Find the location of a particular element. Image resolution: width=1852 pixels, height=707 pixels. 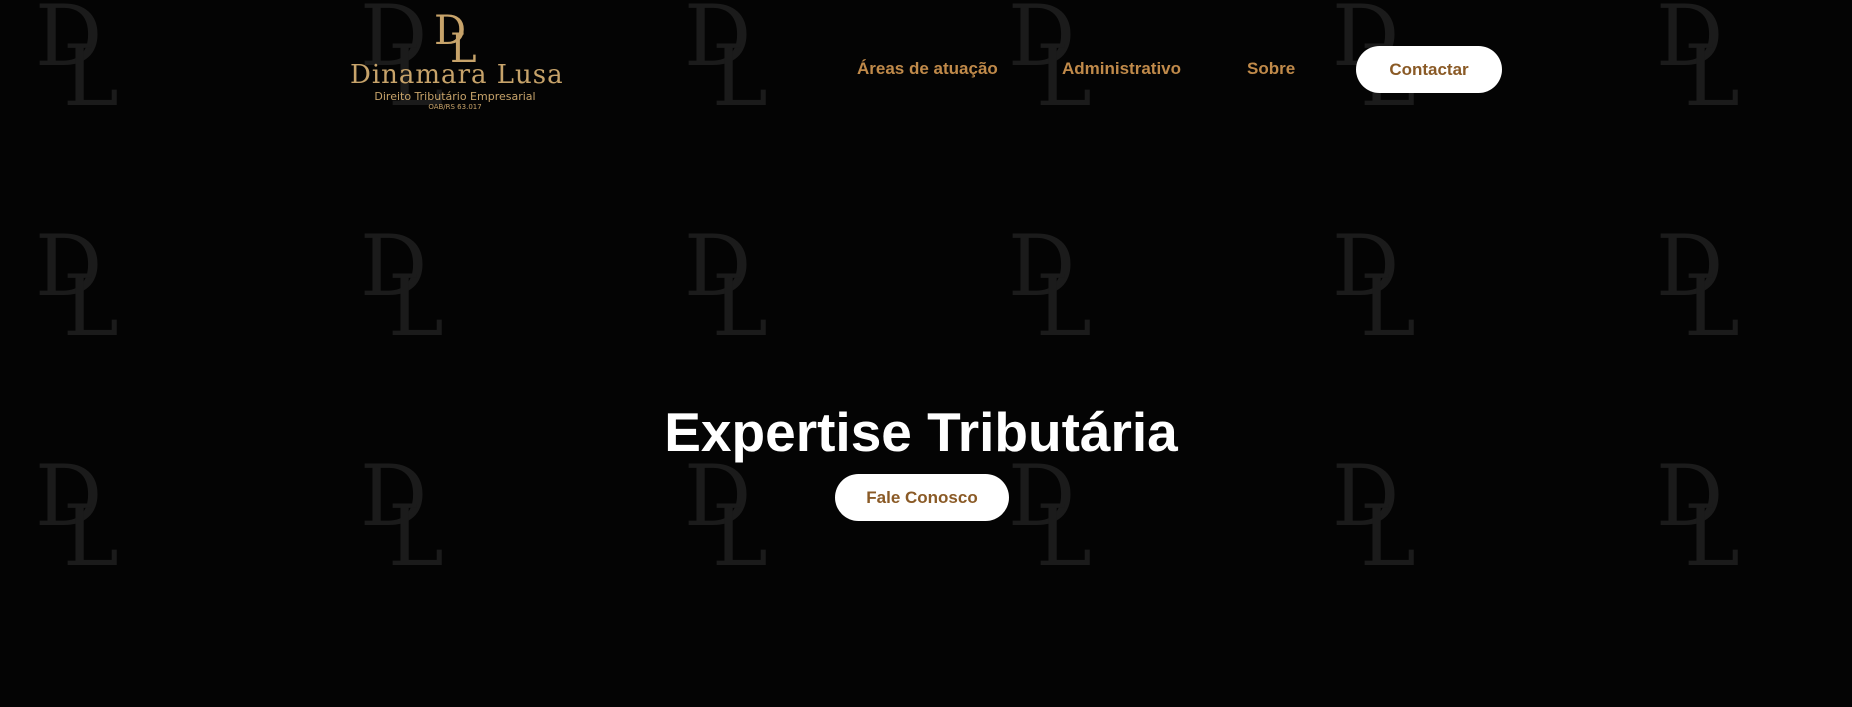

fale-conosco-button: Fale Conosco is located at coordinates (922, 497).